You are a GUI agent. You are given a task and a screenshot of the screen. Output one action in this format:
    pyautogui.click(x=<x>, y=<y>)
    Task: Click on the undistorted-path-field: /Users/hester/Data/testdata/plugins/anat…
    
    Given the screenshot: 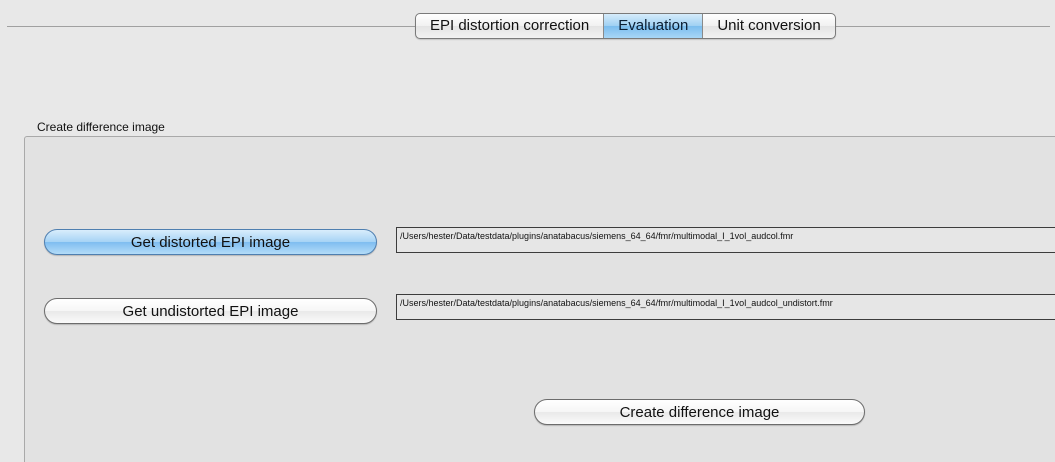 What is the action you would take?
    pyautogui.click(x=725, y=307)
    